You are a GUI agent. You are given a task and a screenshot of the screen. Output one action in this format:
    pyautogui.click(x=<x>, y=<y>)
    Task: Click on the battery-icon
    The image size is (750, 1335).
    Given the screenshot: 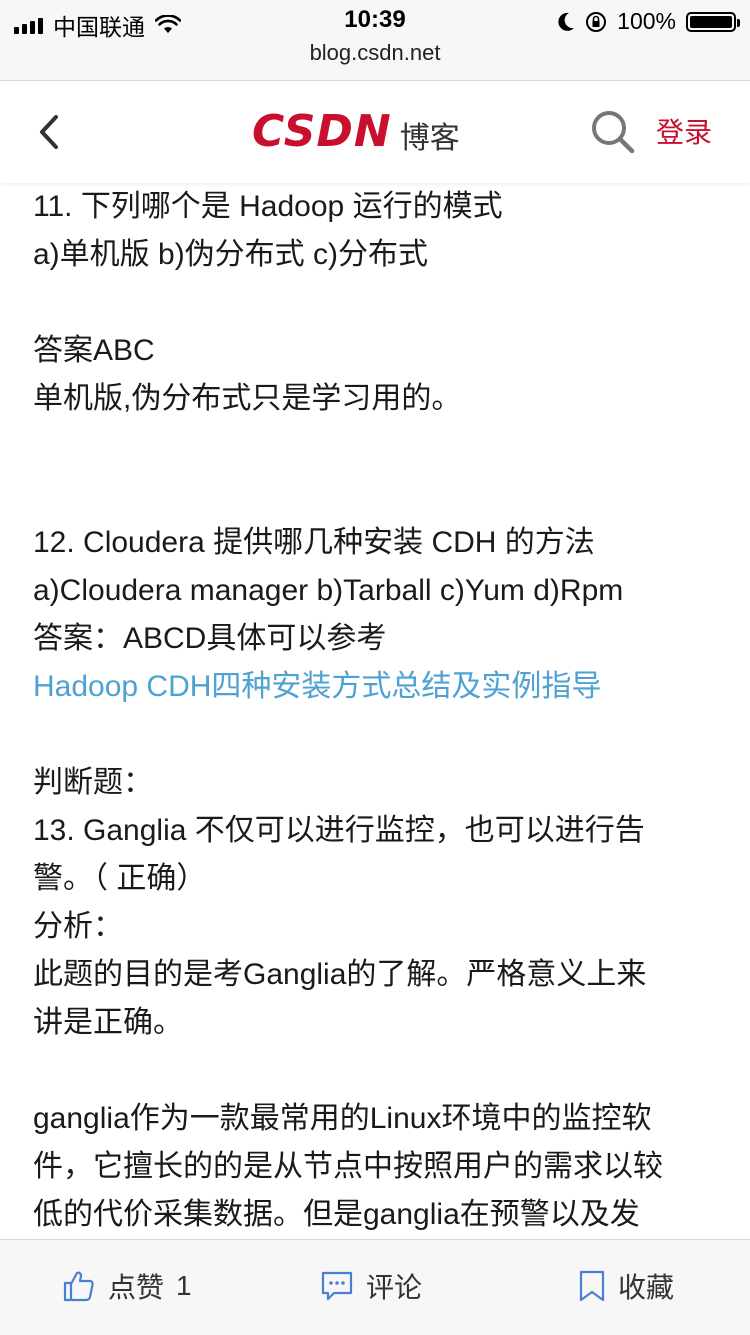 What is the action you would take?
    pyautogui.click(x=713, y=21)
    